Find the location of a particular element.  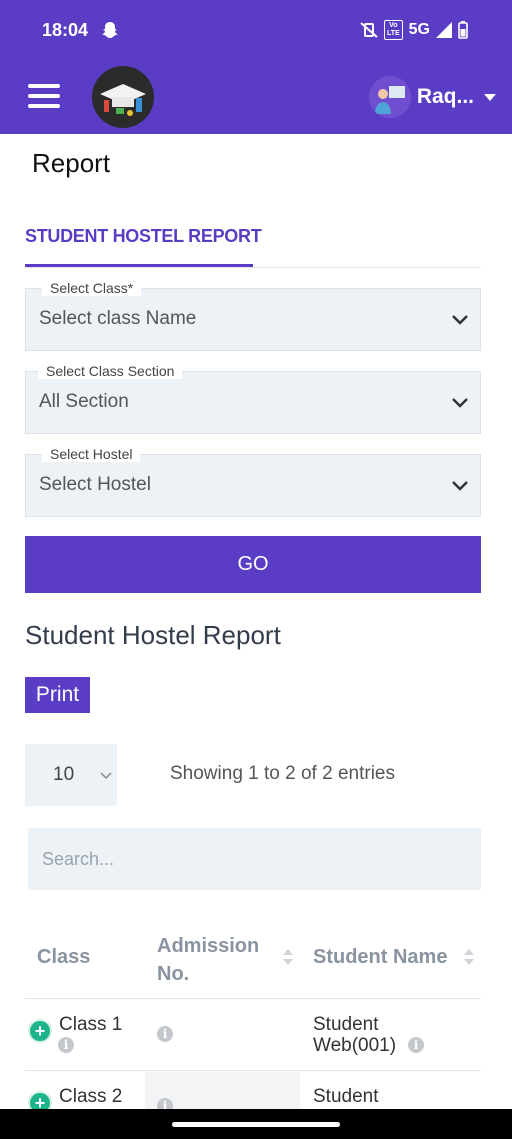

hostel-select-value: Select Hostel is located at coordinates (95, 484).